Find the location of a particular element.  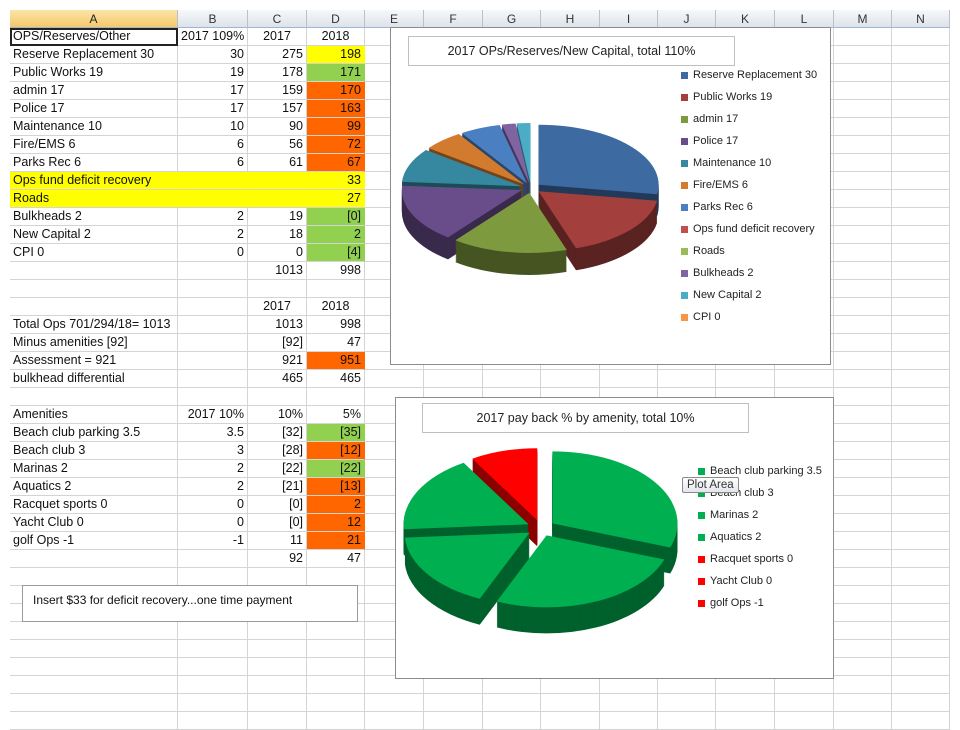

column-header-C: C is located at coordinates (277, 19).